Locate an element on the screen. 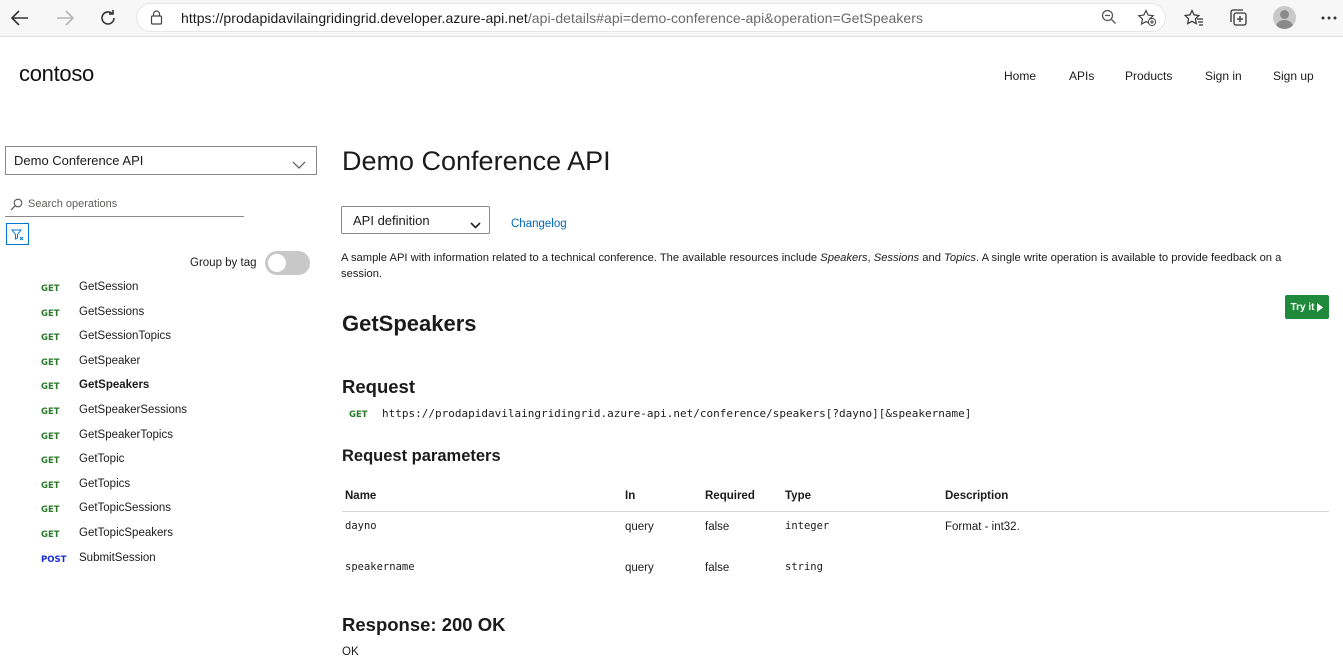 The height and width of the screenshot is (663, 1343). group-by-tag-label: Group by tag is located at coordinates (223, 263).